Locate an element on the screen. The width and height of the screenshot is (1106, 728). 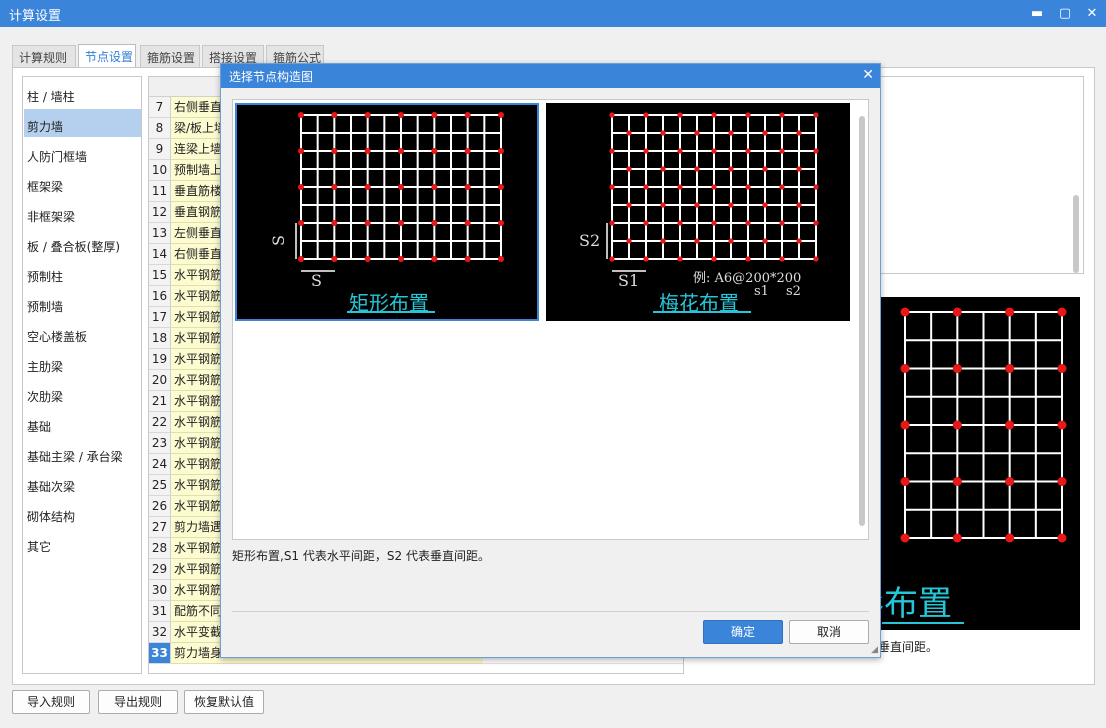
minimize-button: ▬ is located at coordinates (1037, 13).